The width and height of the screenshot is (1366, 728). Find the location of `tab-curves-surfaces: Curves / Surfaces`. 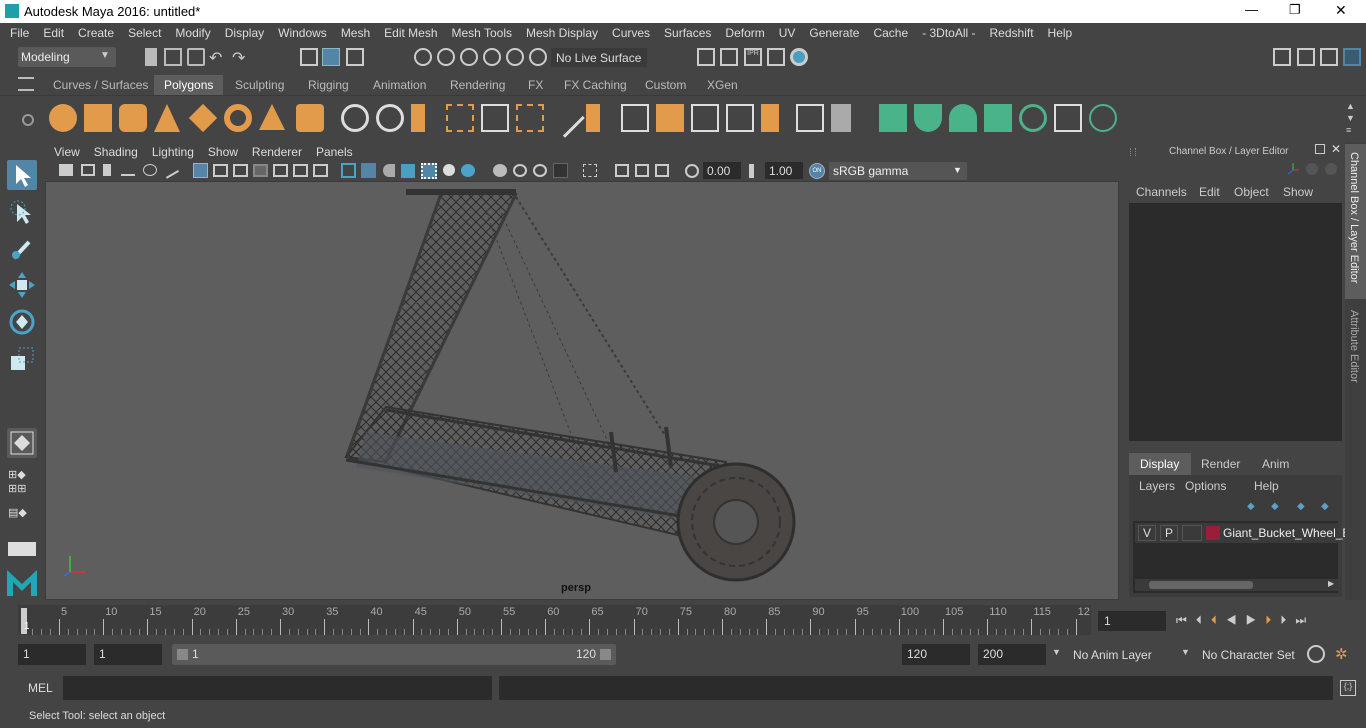

tab-curves-surfaces: Curves / Surfaces is located at coordinates (100, 85).